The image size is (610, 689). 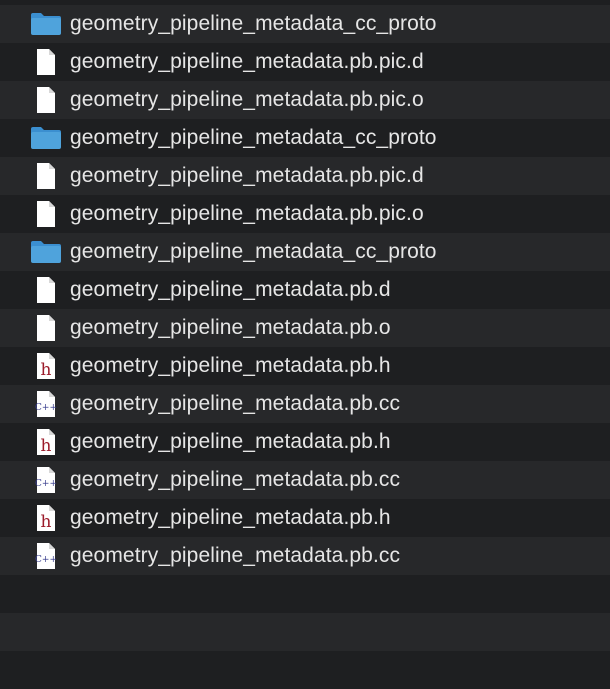 I want to click on file-name: geometry_pipeline_metadata.pb.d, so click(x=230, y=289).